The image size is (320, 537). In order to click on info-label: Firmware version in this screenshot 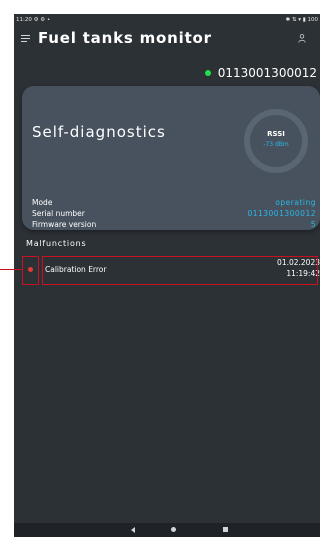, I will do `click(64, 224)`.